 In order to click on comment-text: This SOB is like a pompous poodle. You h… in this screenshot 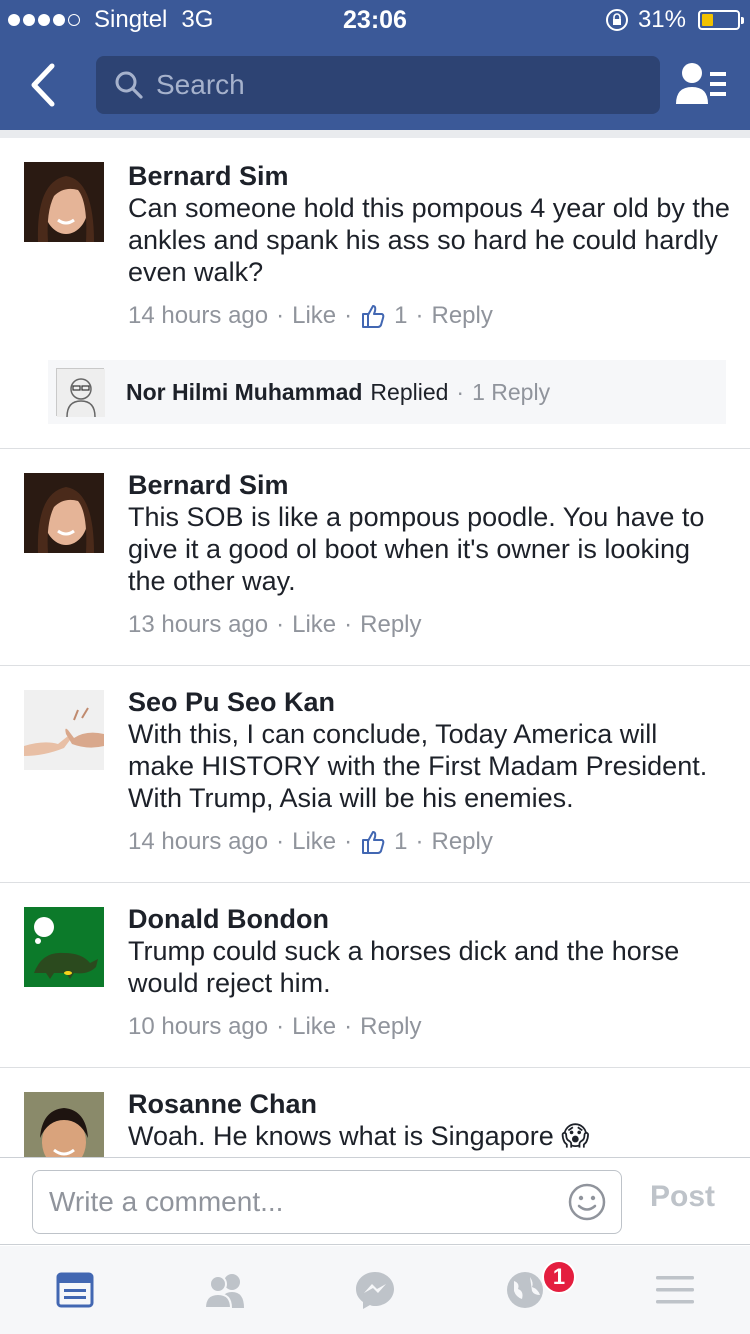, I will do `click(416, 549)`.